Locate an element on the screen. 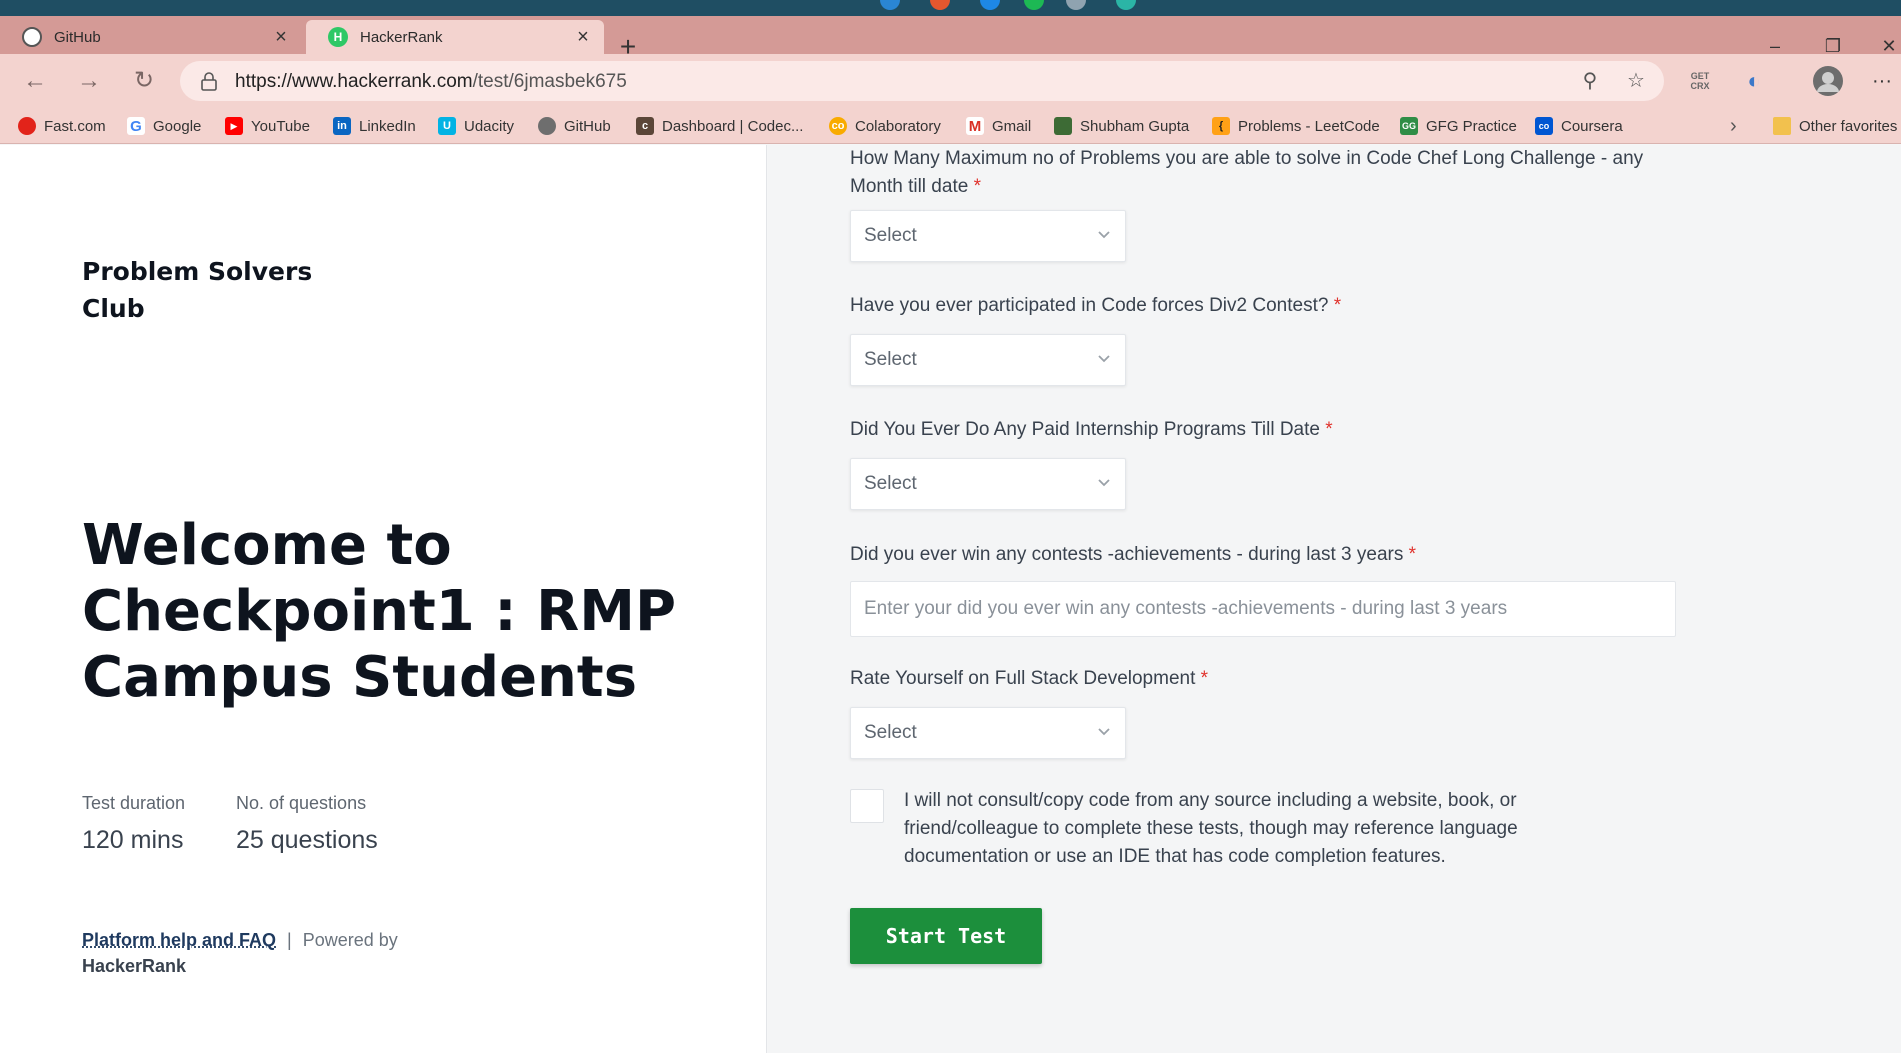 This screenshot has height=1053, width=1901. contest-achievements-field is located at coordinates (1263, 609).